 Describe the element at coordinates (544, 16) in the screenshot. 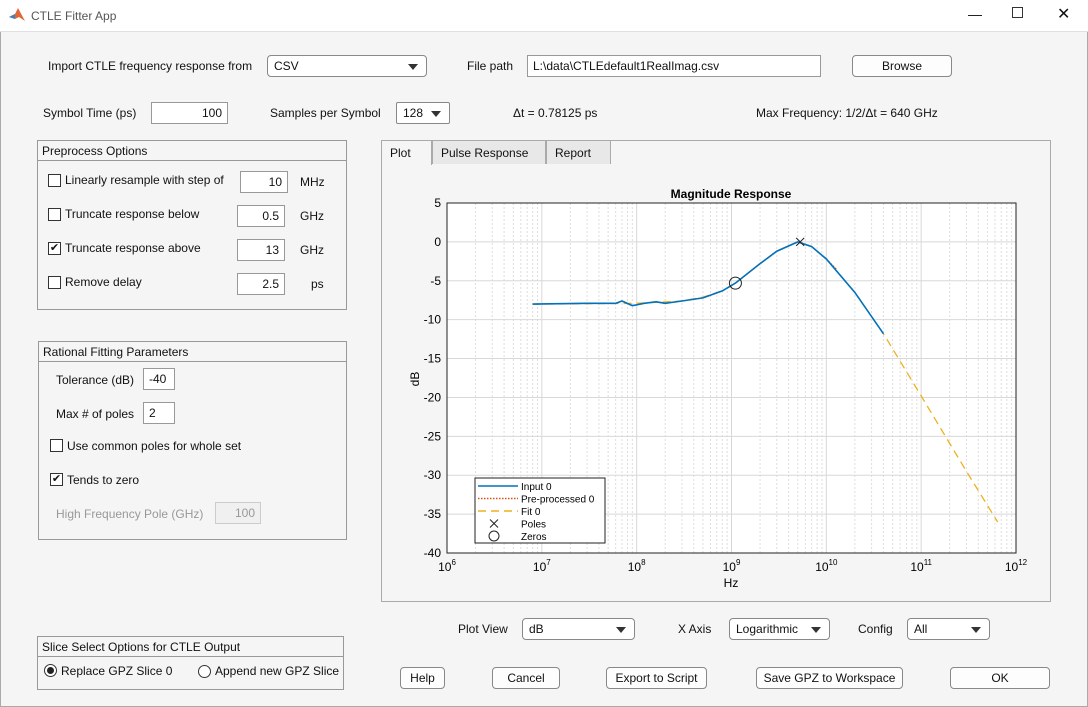

I see `title-bar: CTLE Fitter App — ✕` at that location.